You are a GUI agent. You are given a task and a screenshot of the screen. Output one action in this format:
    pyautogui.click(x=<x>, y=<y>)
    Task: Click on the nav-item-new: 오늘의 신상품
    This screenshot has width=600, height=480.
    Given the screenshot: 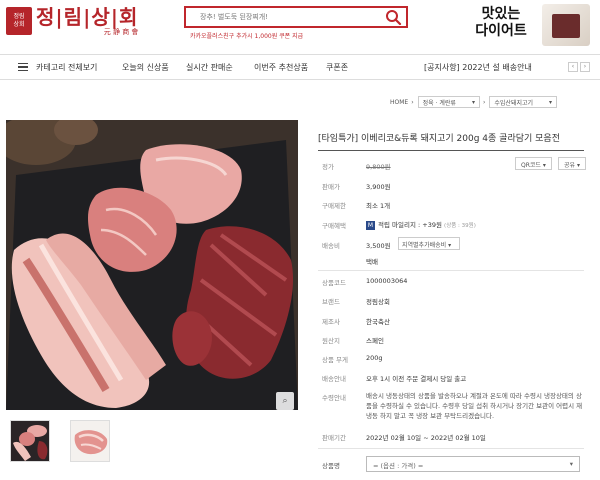 What is the action you would take?
    pyautogui.click(x=145, y=67)
    